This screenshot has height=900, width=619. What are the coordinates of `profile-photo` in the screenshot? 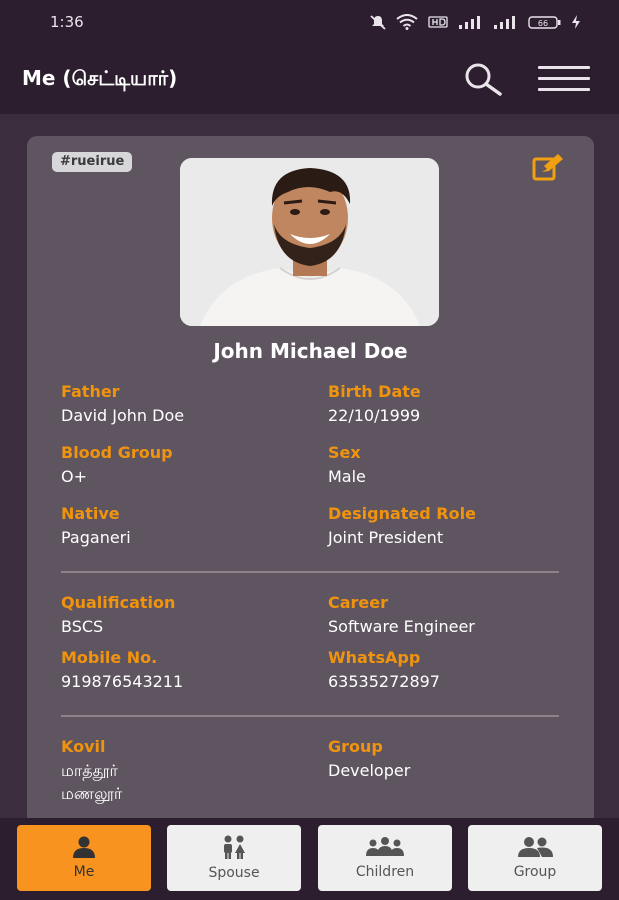 It's located at (309, 242).